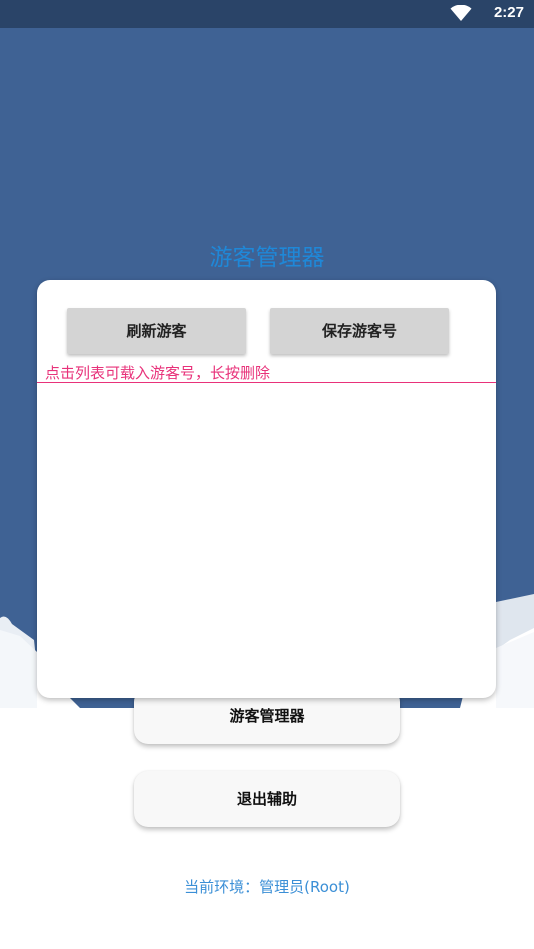 This screenshot has height=949, width=534. Describe the element at coordinates (359, 331) in the screenshot. I see `save-guest-button: 保存游客号` at that location.